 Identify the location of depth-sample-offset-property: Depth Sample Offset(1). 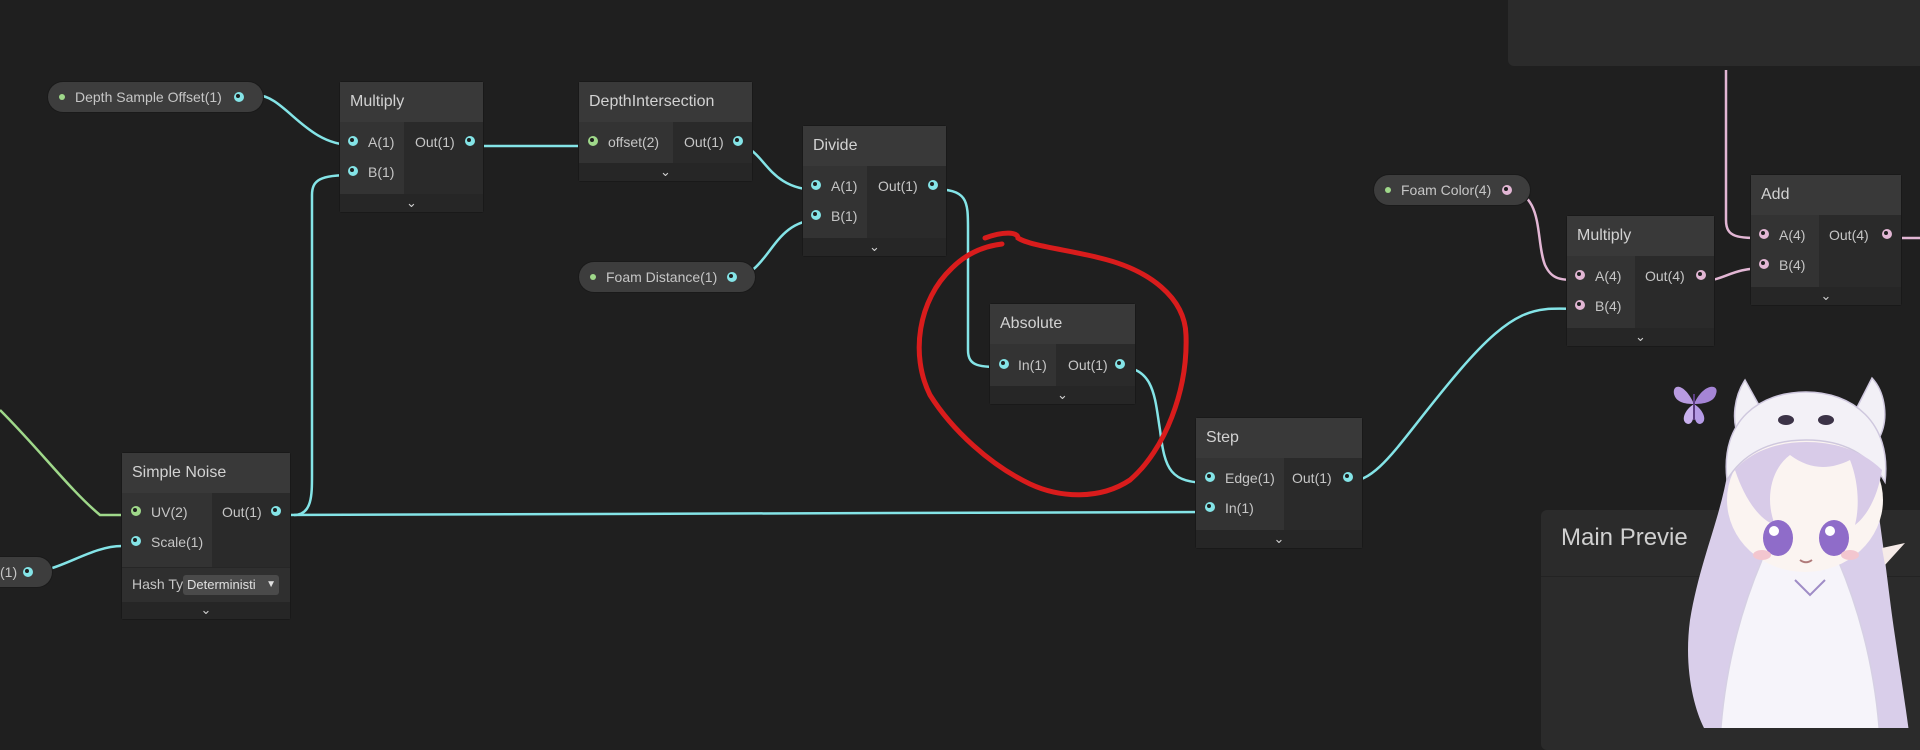
(155, 97).